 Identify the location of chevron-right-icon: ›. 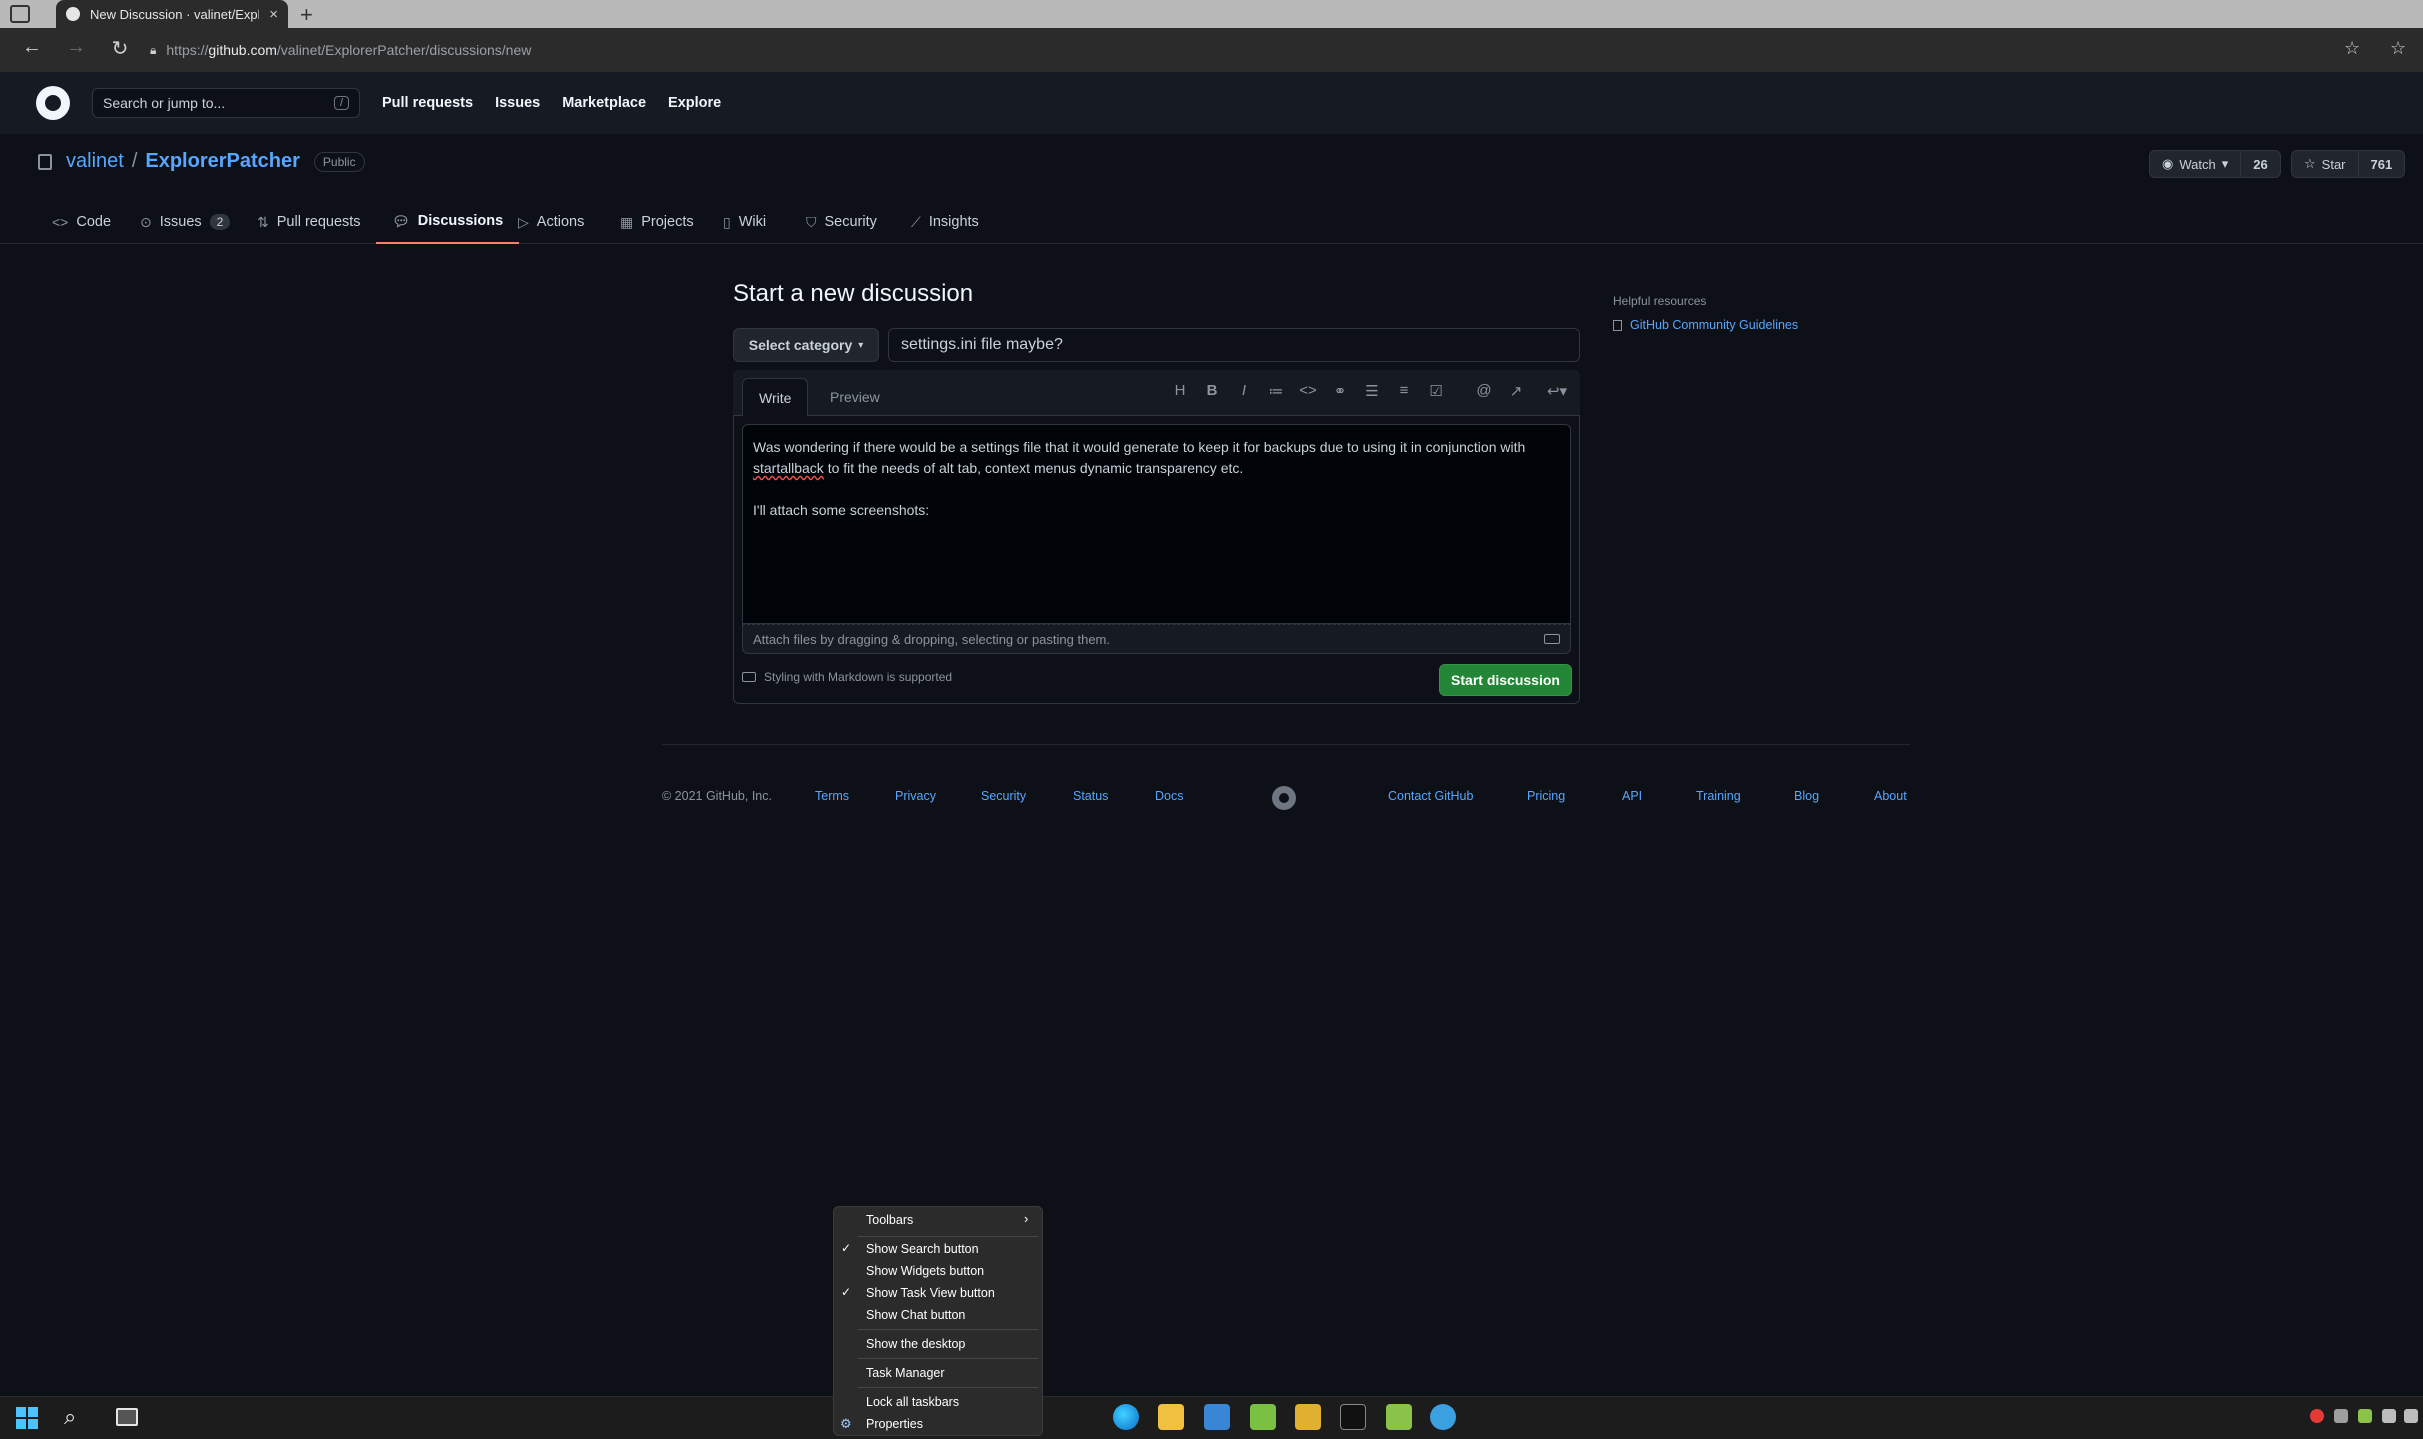
(1026, 1218).